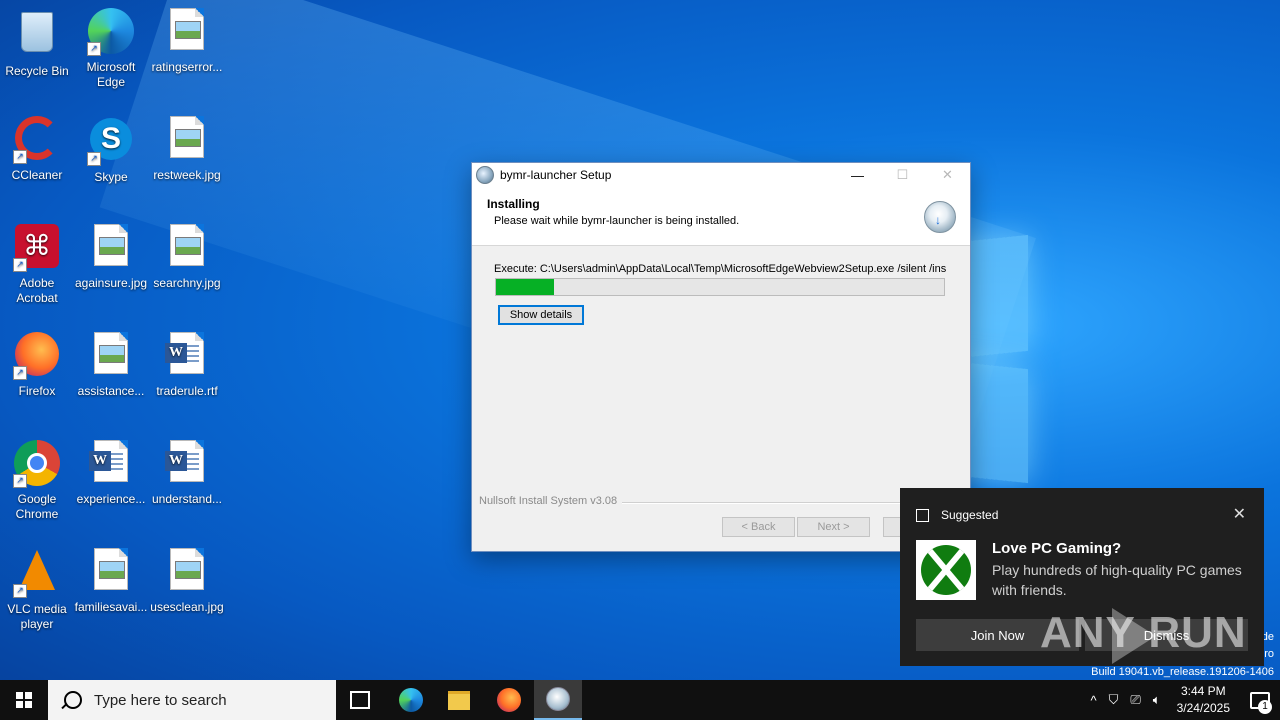  What do you see at coordinates (111, 74) in the screenshot?
I see `desktop-icon-label: Microsoft Edge` at bounding box center [111, 74].